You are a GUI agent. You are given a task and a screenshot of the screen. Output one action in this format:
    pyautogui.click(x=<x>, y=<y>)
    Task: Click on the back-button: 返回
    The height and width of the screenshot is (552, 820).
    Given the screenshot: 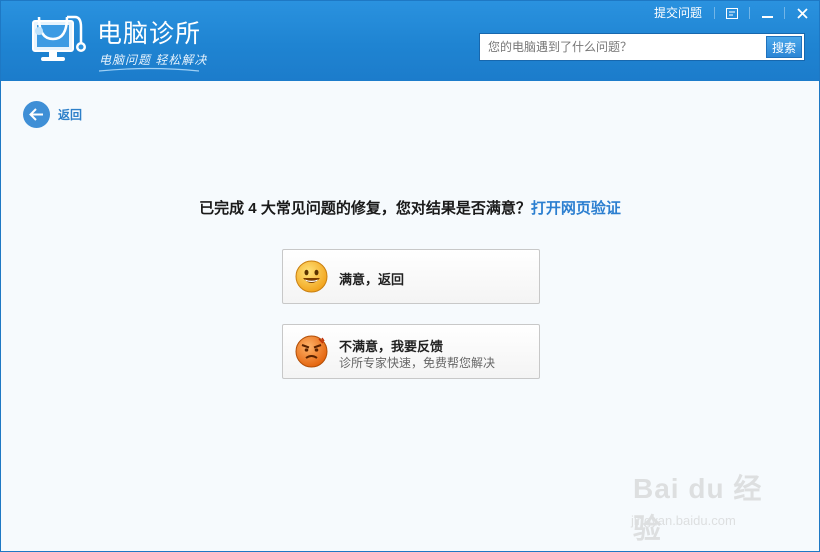 What is the action you would take?
    pyautogui.click(x=52, y=114)
    